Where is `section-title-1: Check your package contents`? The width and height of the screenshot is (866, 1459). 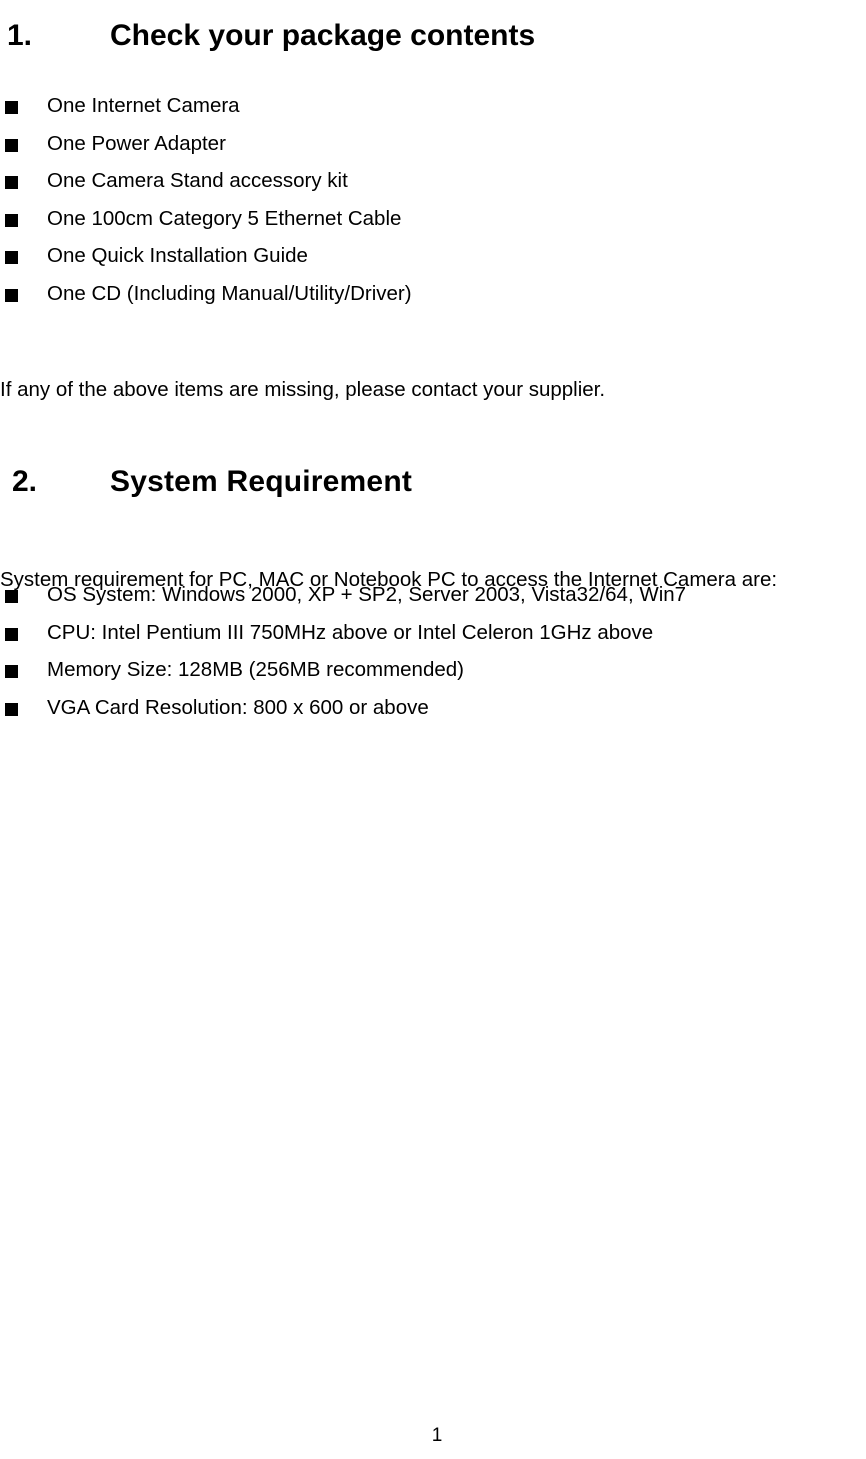
section-title-1: Check your package contents is located at coordinates (323, 36).